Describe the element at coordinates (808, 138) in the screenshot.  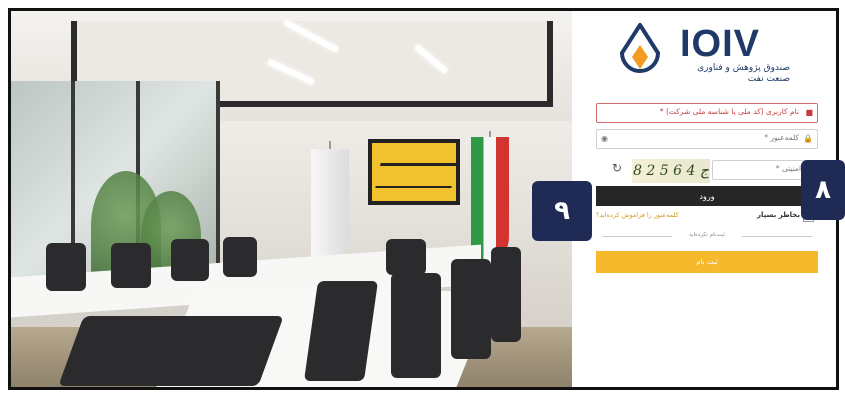
I see `lock-icon: 🔒` at that location.